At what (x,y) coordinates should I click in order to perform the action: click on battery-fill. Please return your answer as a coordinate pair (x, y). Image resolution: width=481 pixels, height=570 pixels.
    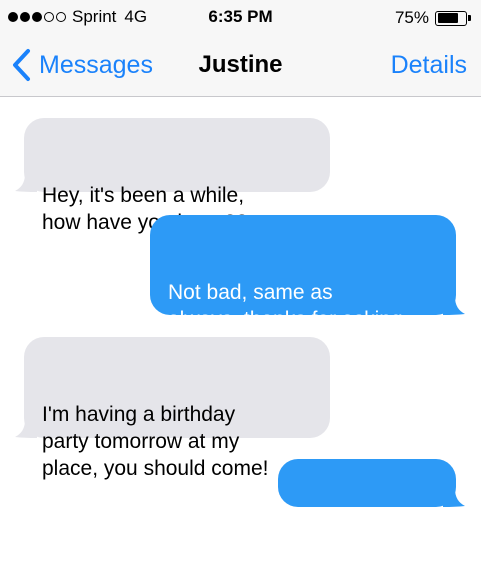
    Looking at the image, I should click on (447, 18).